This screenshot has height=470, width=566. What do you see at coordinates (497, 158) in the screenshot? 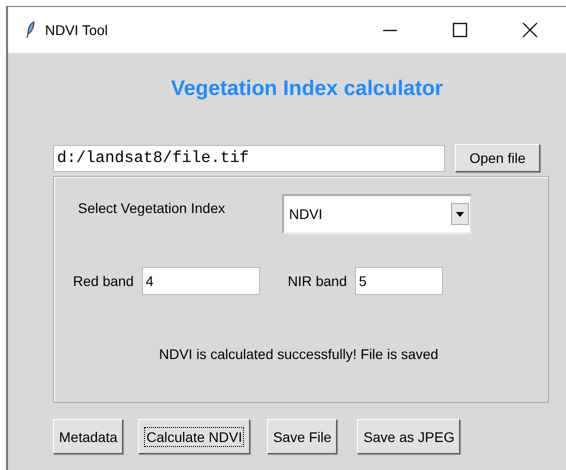
I see `open-file-button: Open file` at bounding box center [497, 158].